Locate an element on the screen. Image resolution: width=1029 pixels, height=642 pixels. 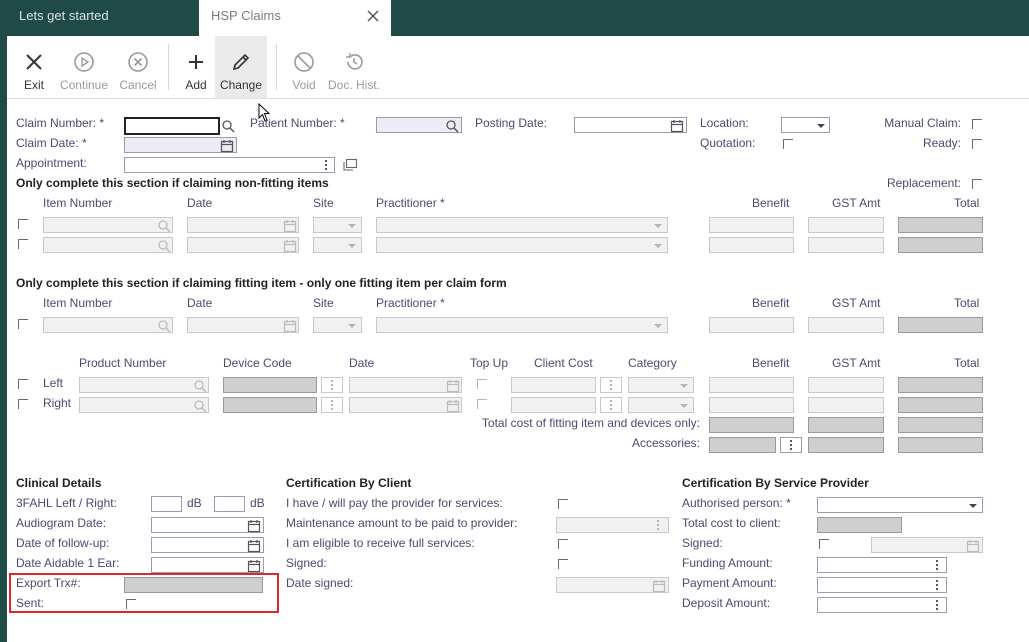
add-button: Add is located at coordinates (196, 67).